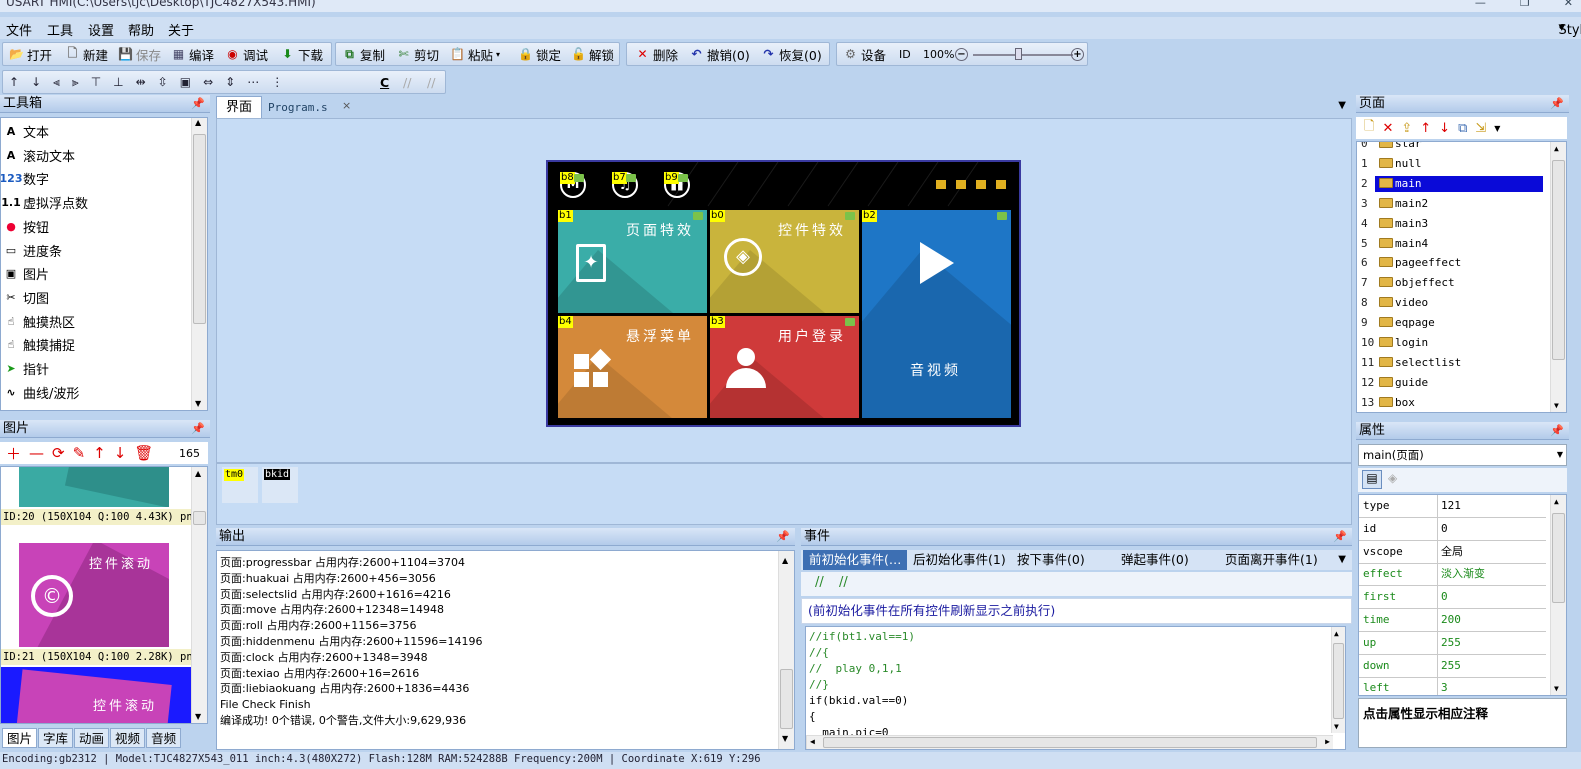  Describe the element at coordinates (1444, 529) in the screenshot. I see `property-value: 0` at that location.